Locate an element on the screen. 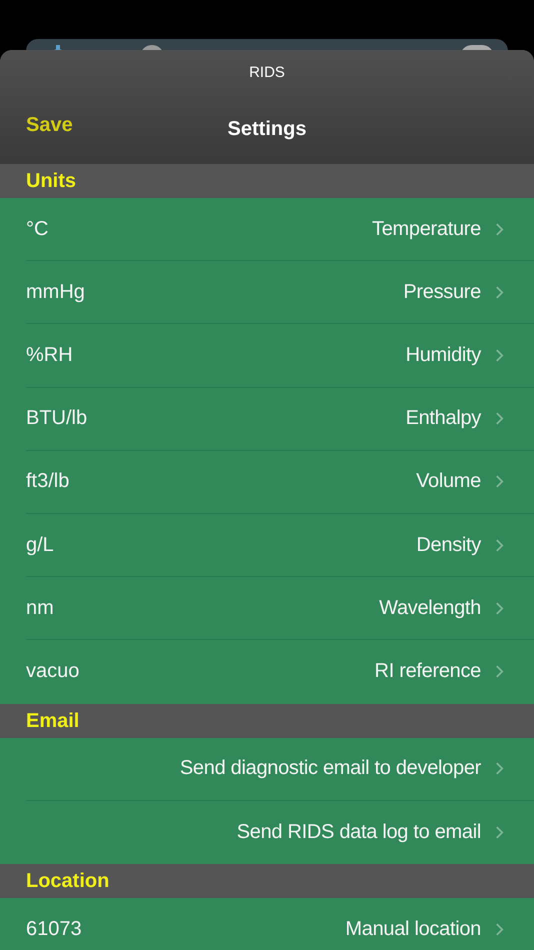  row-label: Density is located at coordinates (448, 545).